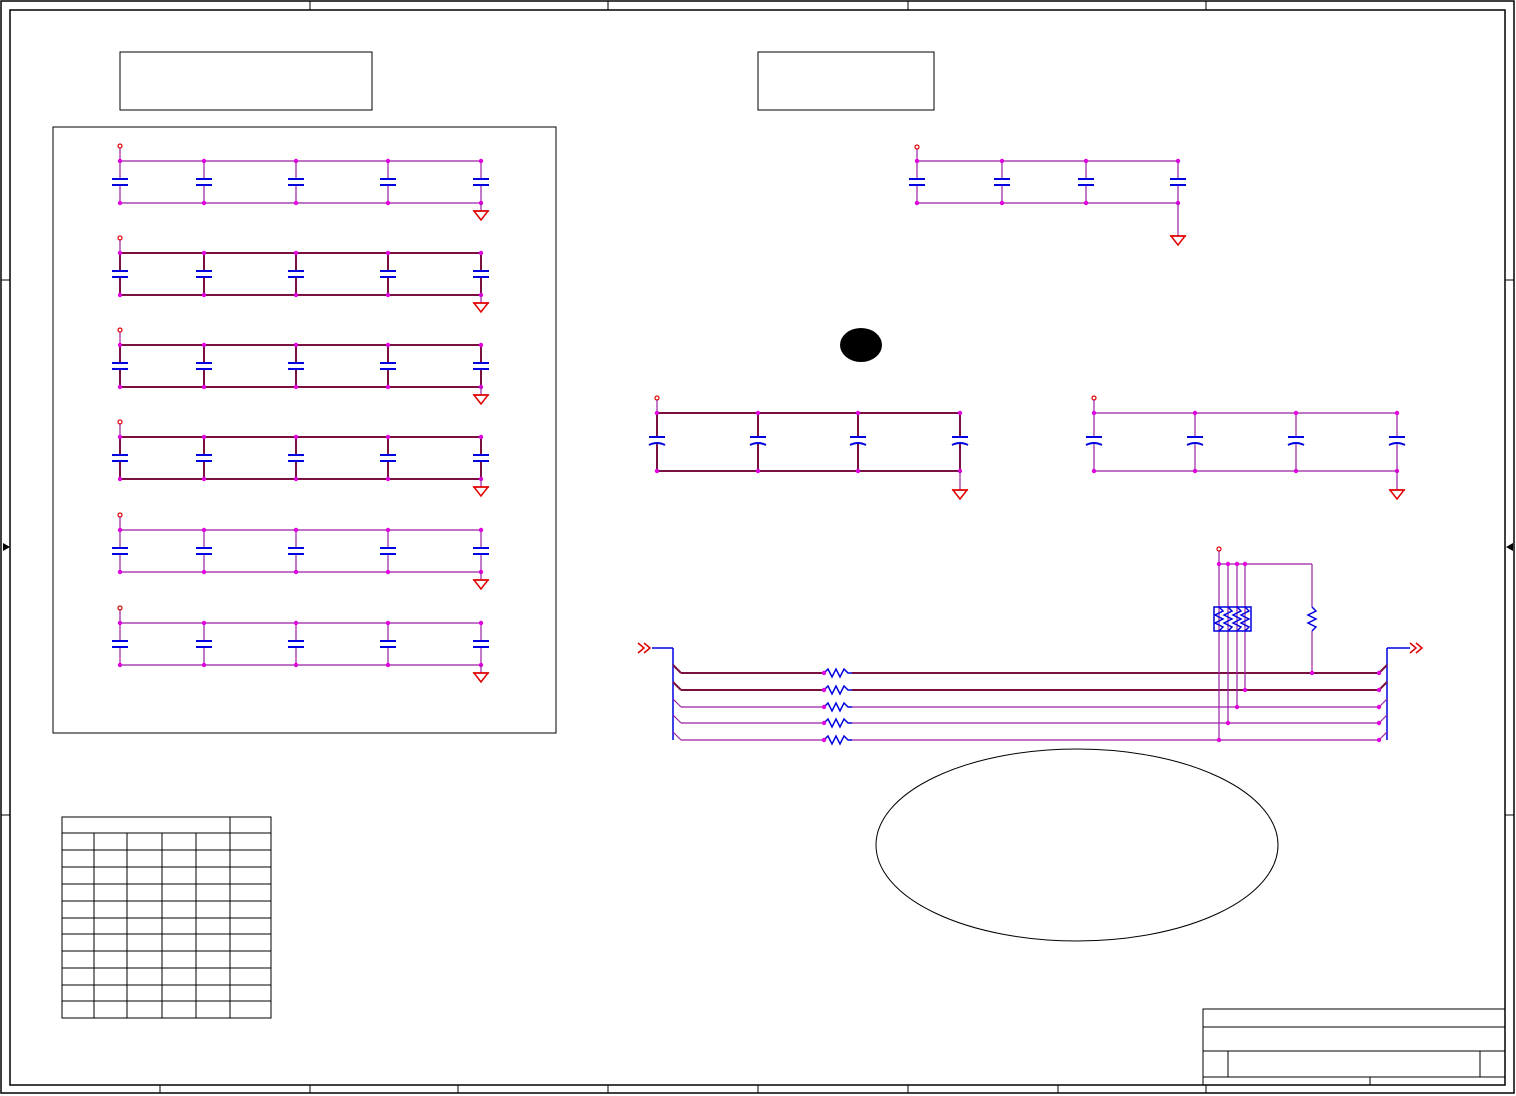 Image resolution: width=1516 pixels, height=1096 pixels. What do you see at coordinates (1027, 448) in the screenshot?
I see `middle-decoupling-banks` at bounding box center [1027, 448].